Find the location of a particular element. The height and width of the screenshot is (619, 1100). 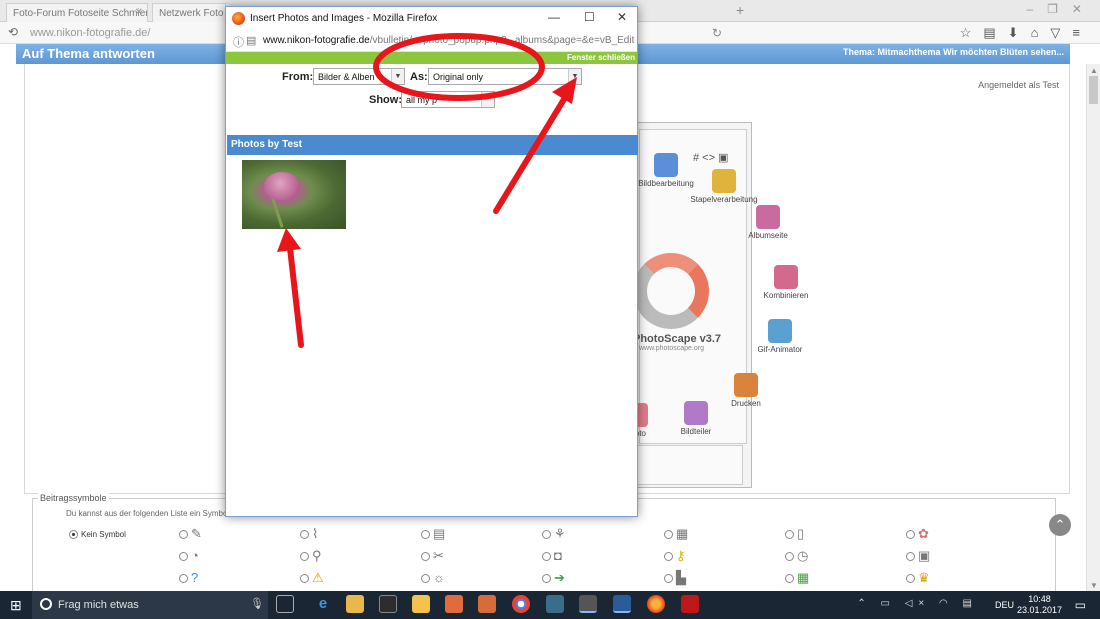

post-icon-option: ☼ is located at coordinates (436, 579).